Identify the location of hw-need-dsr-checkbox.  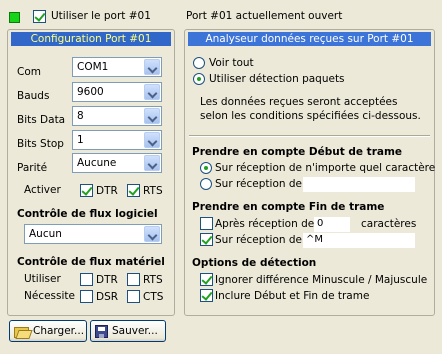
(86, 296).